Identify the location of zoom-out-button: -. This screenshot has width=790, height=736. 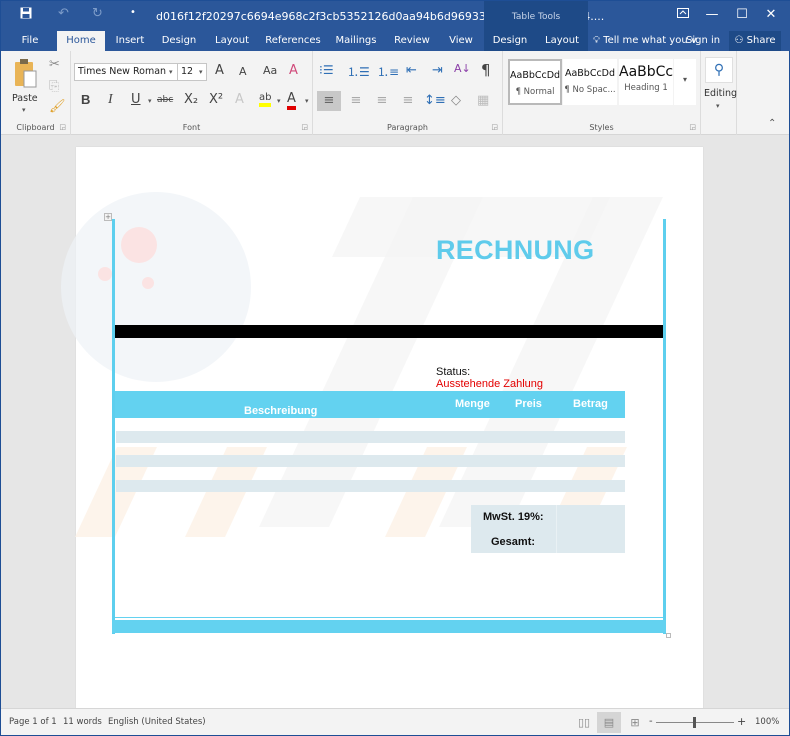
(651, 721).